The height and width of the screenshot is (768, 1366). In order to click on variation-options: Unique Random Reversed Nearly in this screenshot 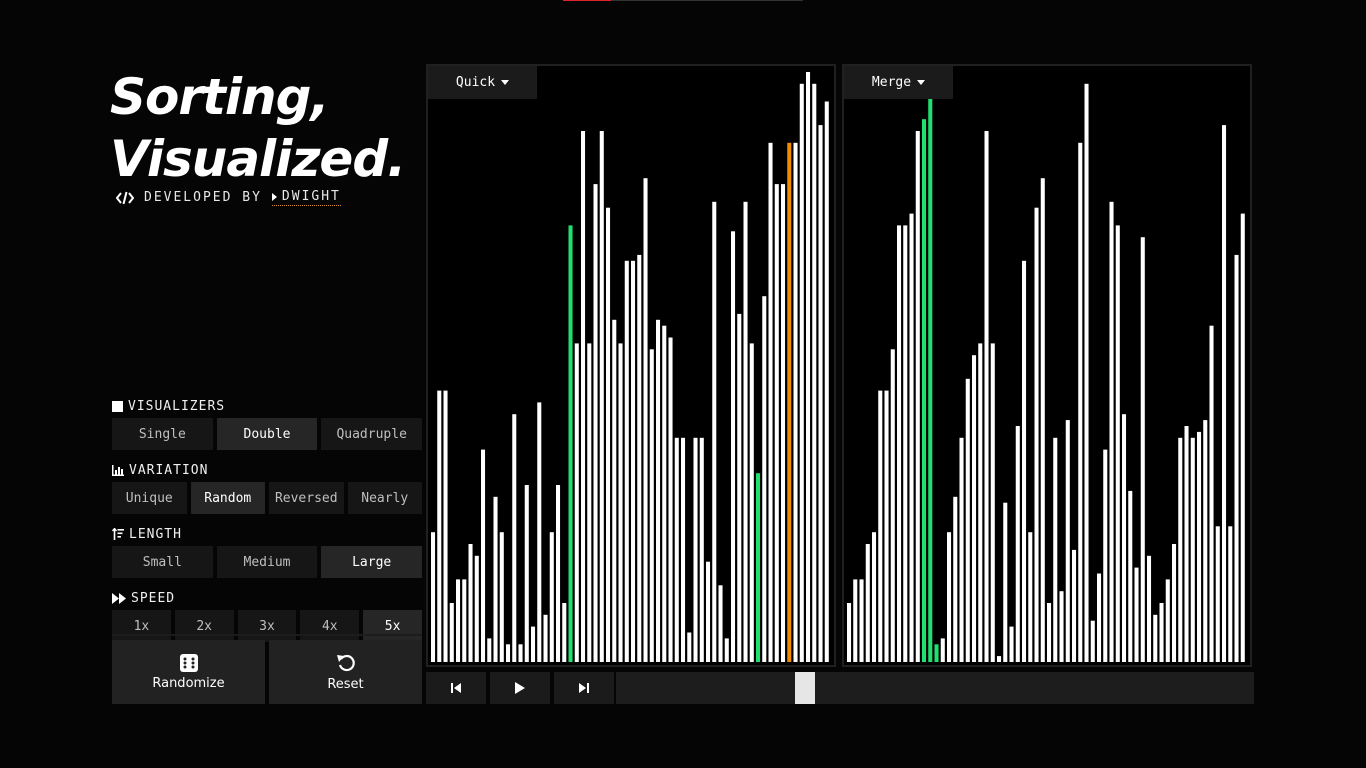, I will do `click(267, 498)`.